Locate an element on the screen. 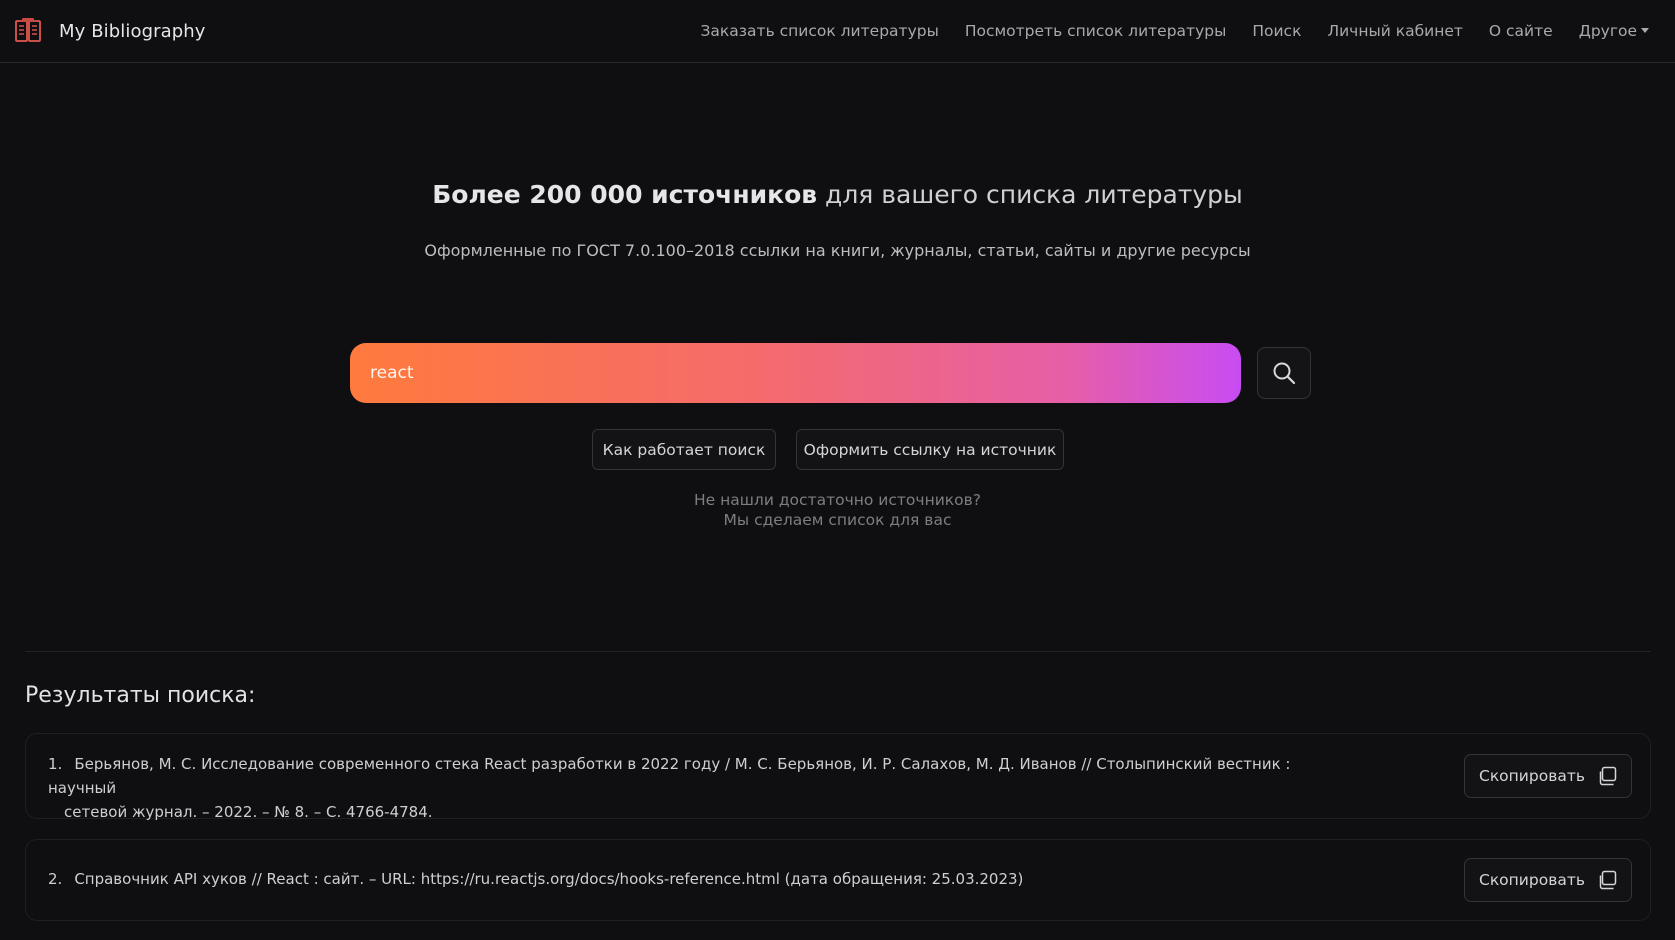 The height and width of the screenshot is (940, 1675). result-number: 2. is located at coordinates (55, 879).